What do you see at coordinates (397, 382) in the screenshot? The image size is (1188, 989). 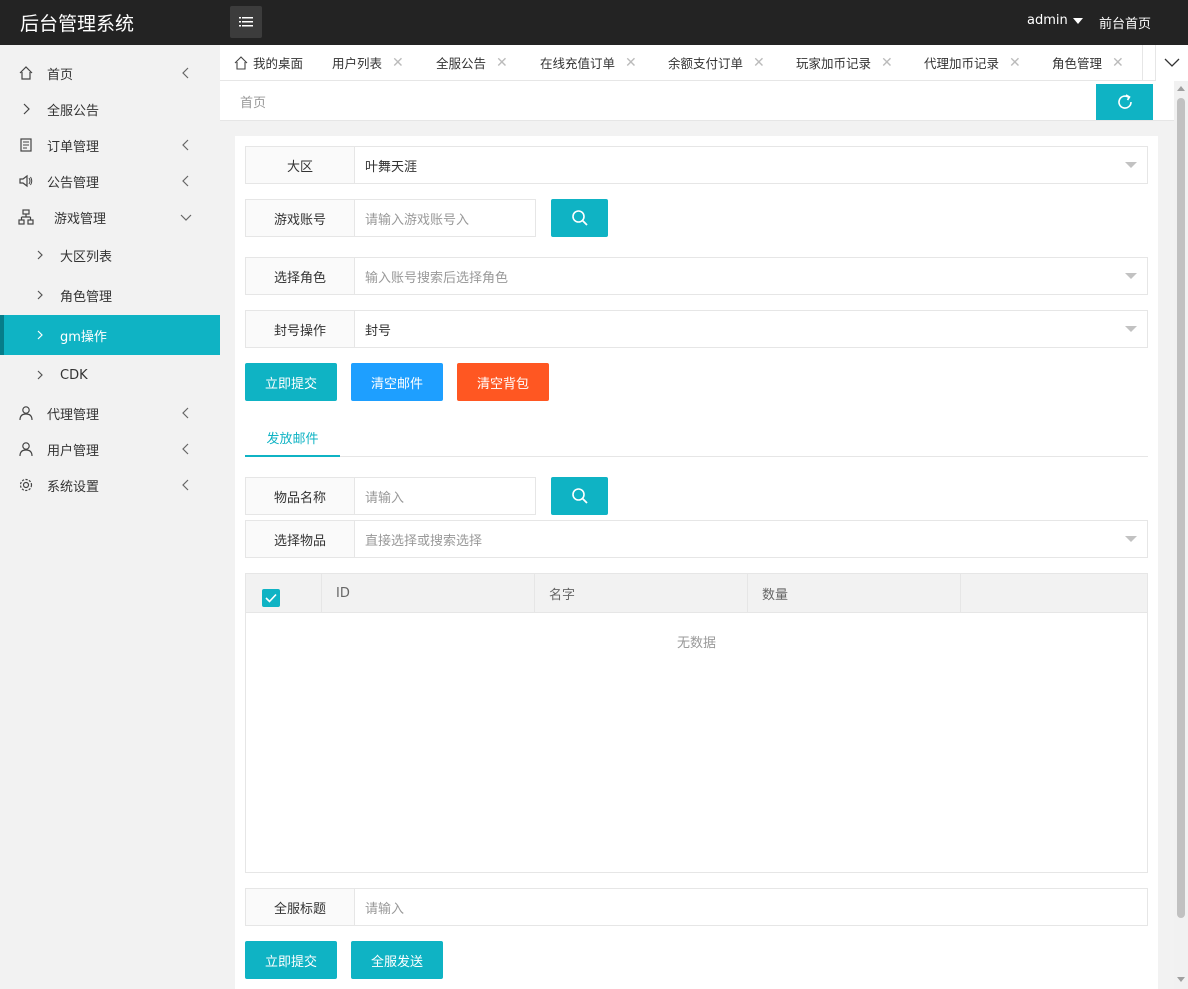 I see `clear-mail-button: 清空邮件` at bounding box center [397, 382].